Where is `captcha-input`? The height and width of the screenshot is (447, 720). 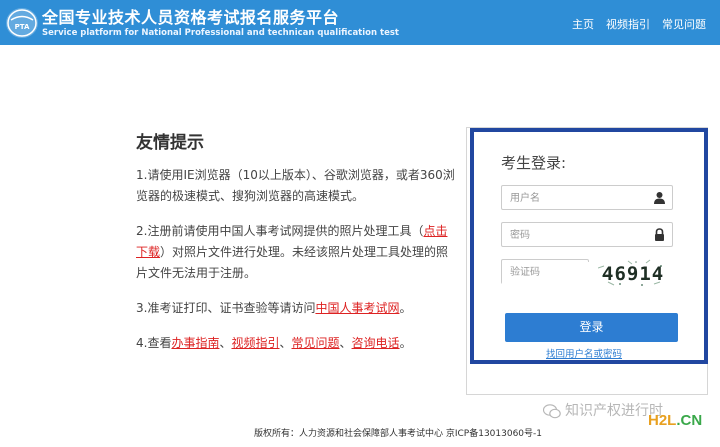 captcha-input is located at coordinates (546, 272).